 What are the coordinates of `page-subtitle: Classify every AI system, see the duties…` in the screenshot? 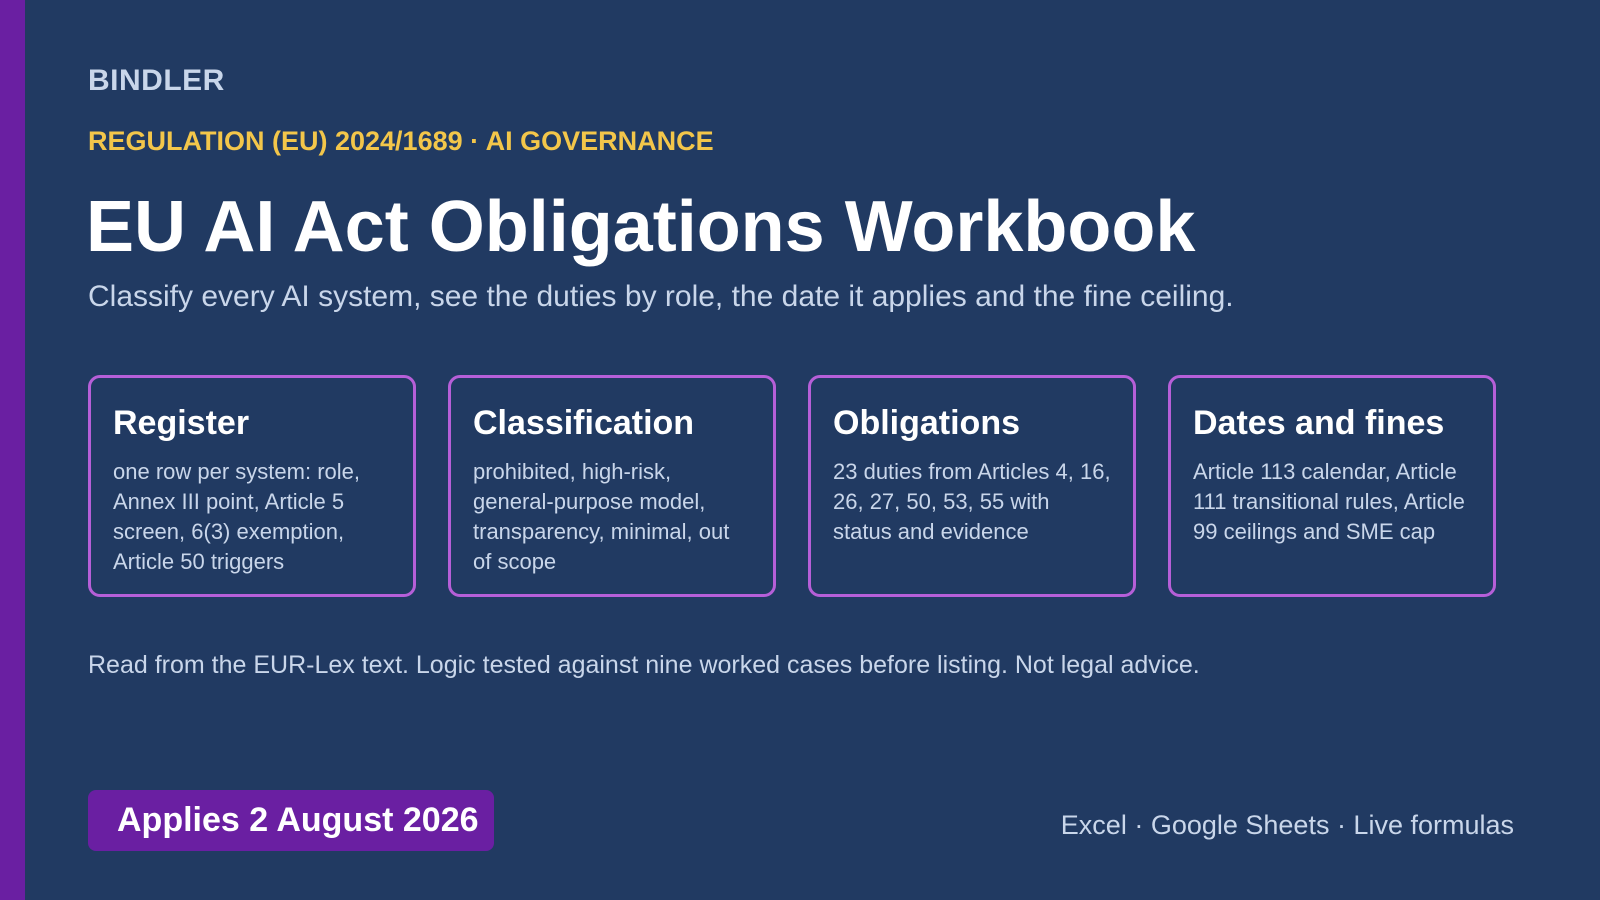 It's located at (661, 296).